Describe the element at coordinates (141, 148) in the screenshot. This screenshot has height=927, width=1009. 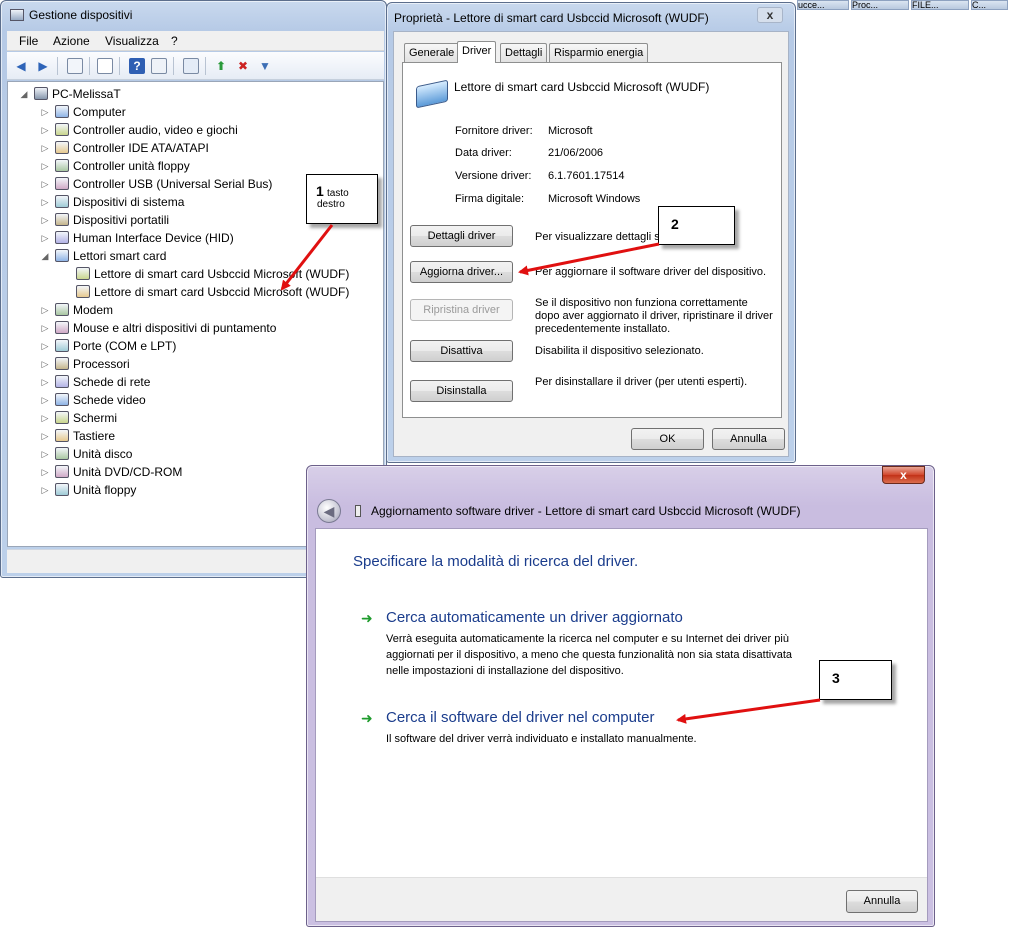
I see `tree-item-label: Controller IDE ATA/ATAPI` at that location.